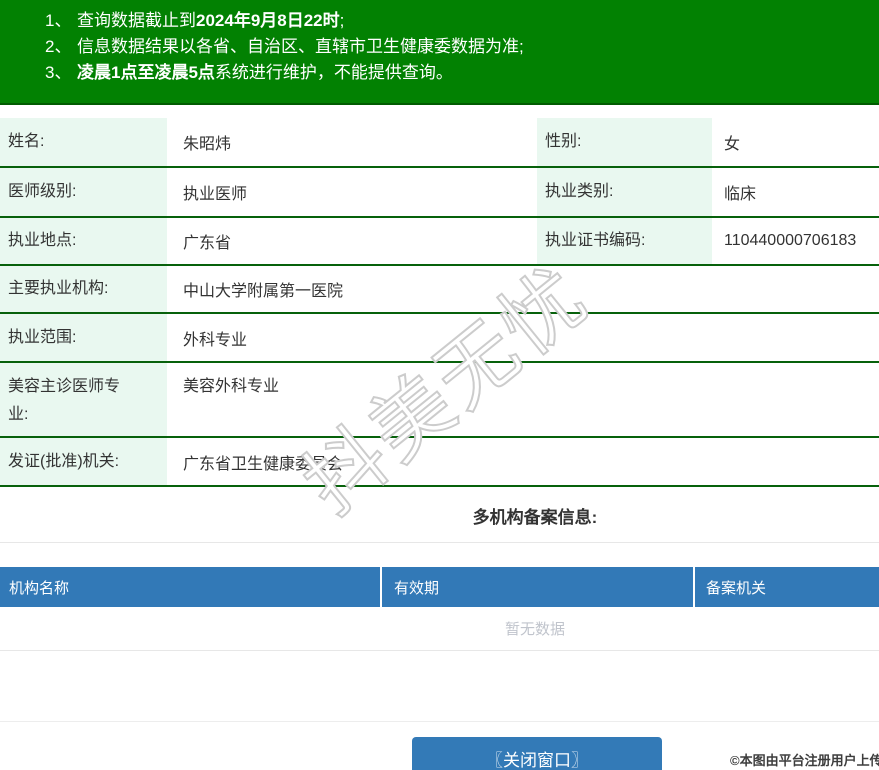  Describe the element at coordinates (536, 587) in the screenshot. I see `filing-column-header: 有效期` at that location.